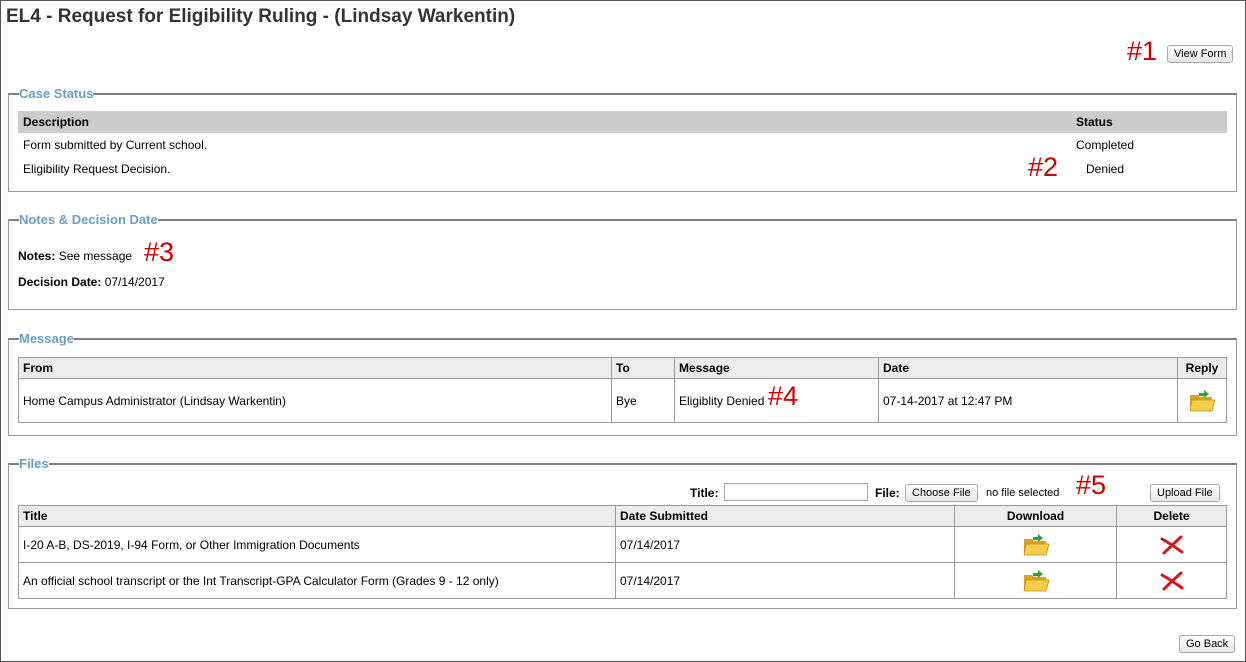  I want to click on decision-date-label: Decision Date:, so click(60, 282).